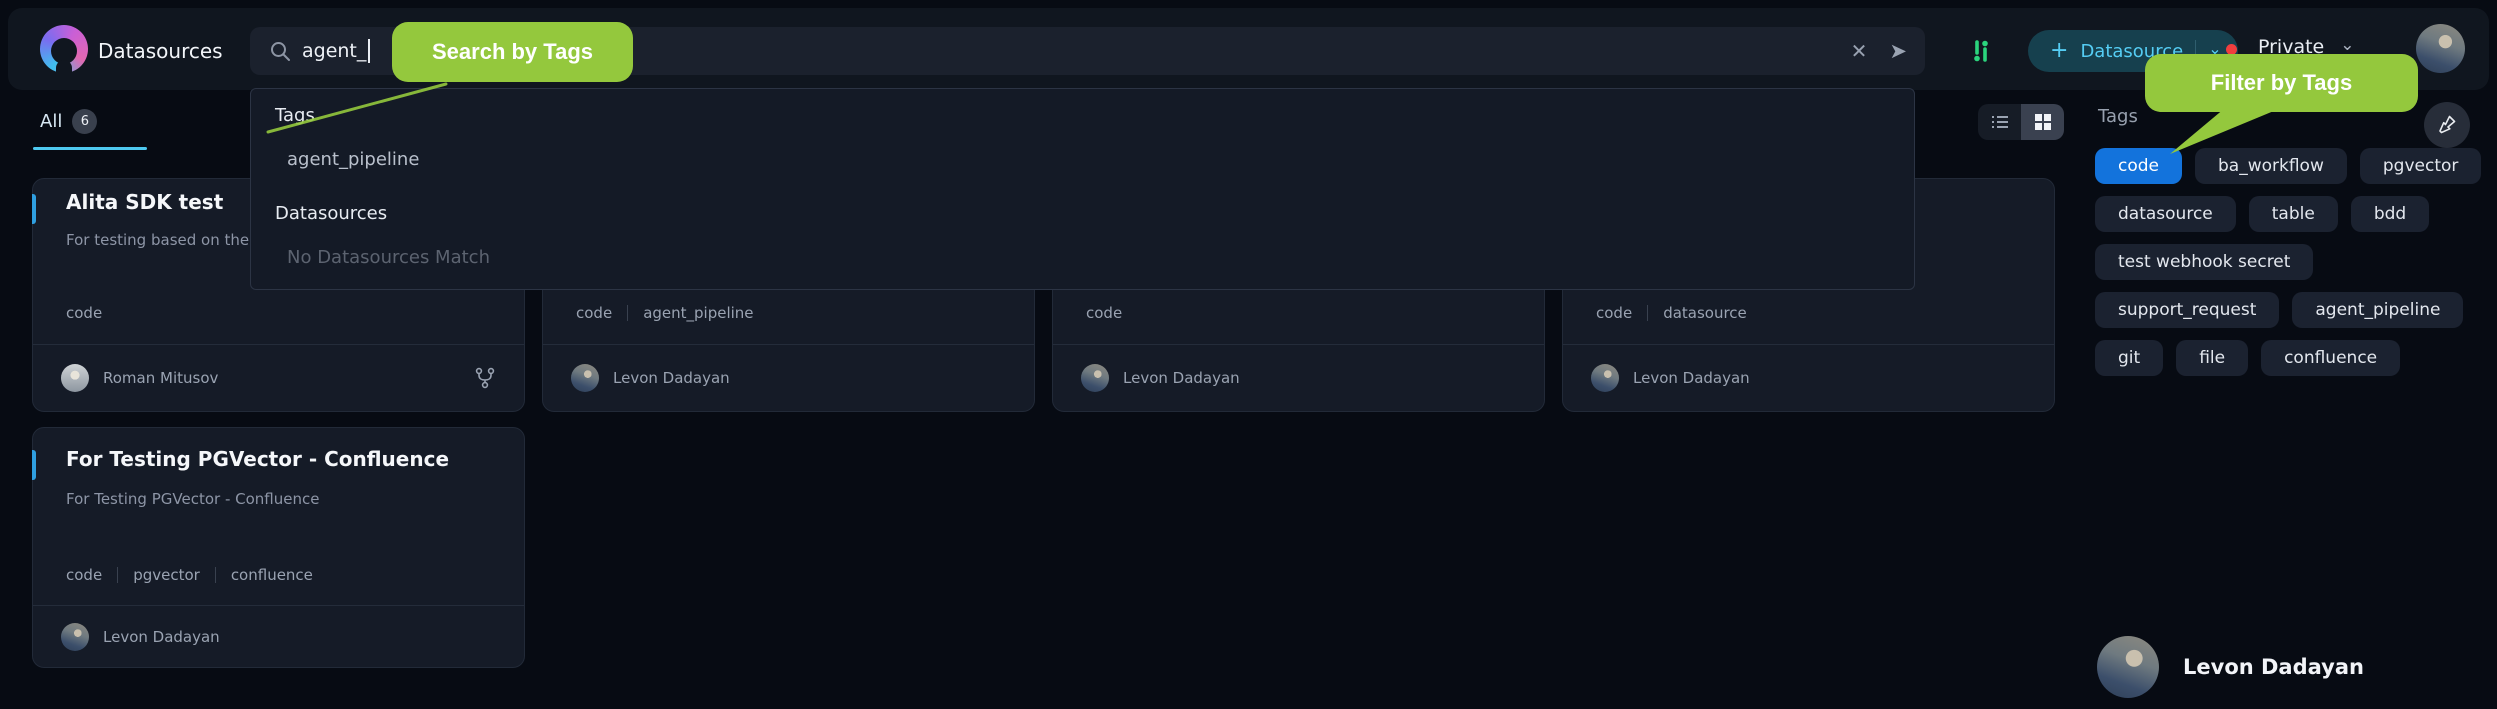 Image resolution: width=2497 pixels, height=709 pixels. Describe the element at coordinates (2212, 358) in the screenshot. I see `tag-chip-file: file` at that location.